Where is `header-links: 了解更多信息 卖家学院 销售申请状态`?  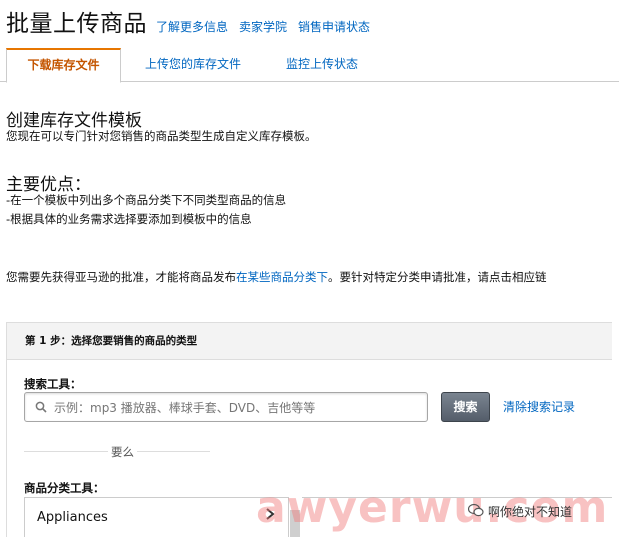 header-links: 了解更多信息 卖家学院 销售申请状态 is located at coordinates (263, 26).